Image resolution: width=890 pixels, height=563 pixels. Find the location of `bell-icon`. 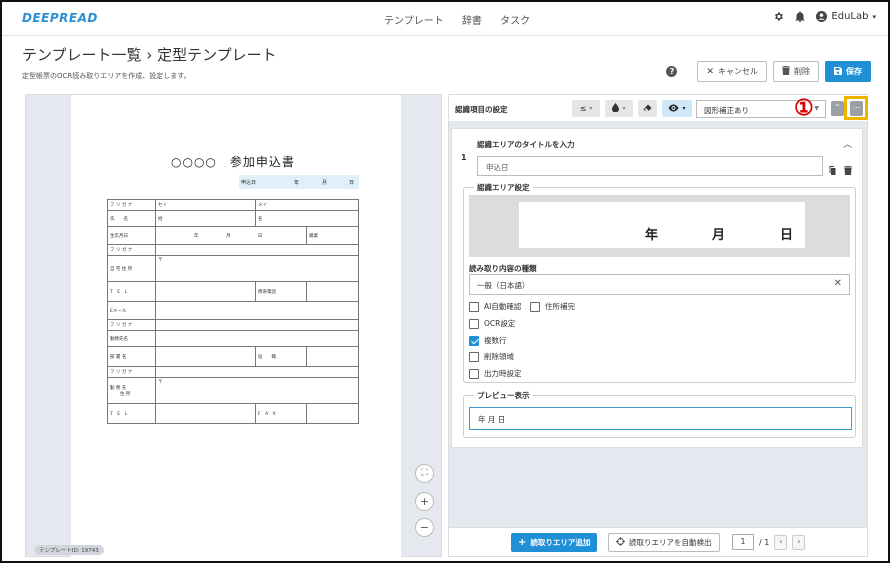

bell-icon is located at coordinates (800, 16).